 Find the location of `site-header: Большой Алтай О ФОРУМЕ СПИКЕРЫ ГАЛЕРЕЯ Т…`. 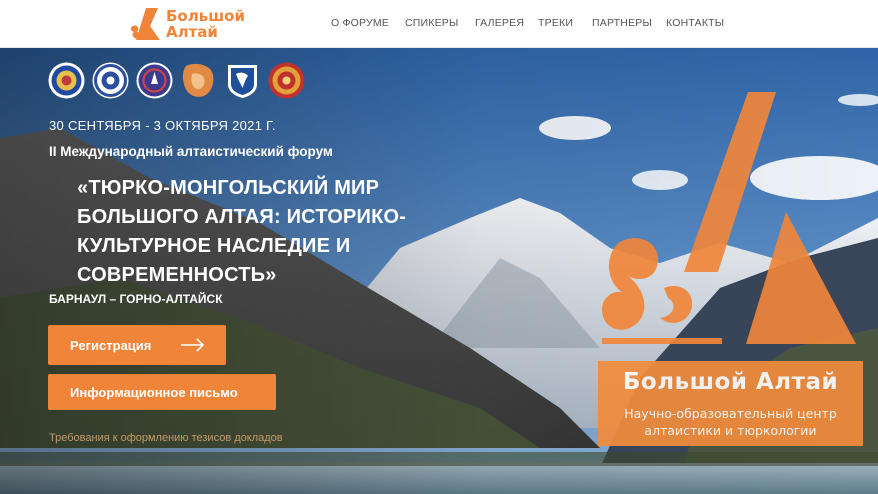

site-header: Большой Алтай О ФОРУМЕ СПИКЕРЫ ГАЛЕРЕЯ Т… is located at coordinates (439, 24).